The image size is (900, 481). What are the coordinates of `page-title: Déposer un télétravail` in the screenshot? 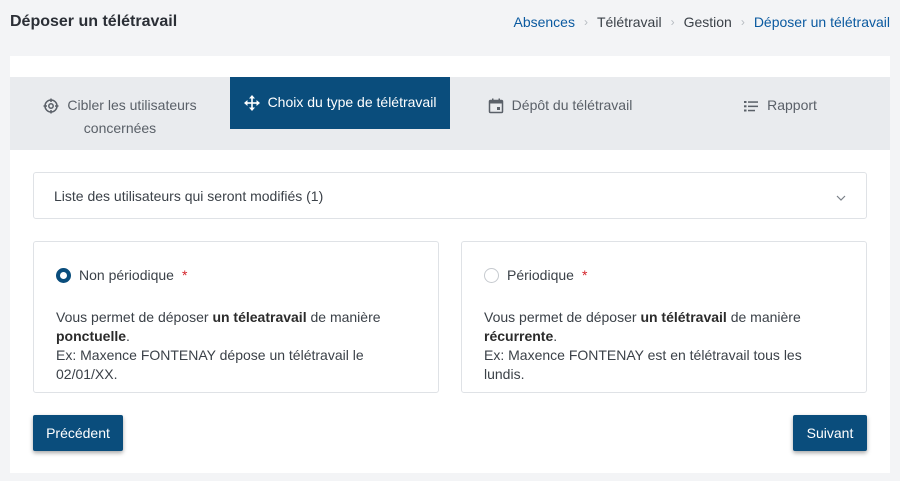 It's located at (94, 21).